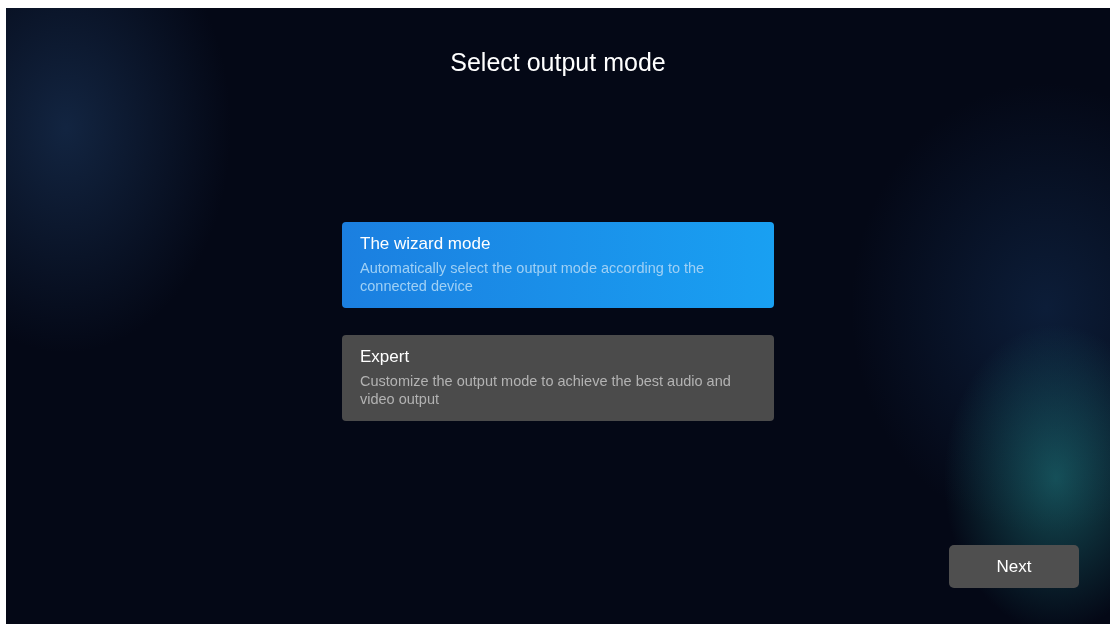 The height and width of the screenshot is (624, 1110). I want to click on next-button: Next, so click(1014, 566).